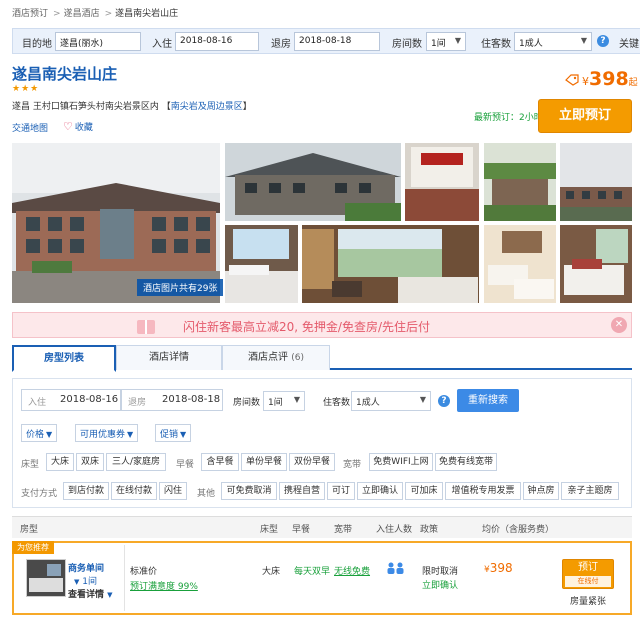 Image resolution: width=640 pixels, height=619 pixels. What do you see at coordinates (173, 433) in the screenshot?
I see `promotion-dropdown: 促销 ▼` at bounding box center [173, 433].